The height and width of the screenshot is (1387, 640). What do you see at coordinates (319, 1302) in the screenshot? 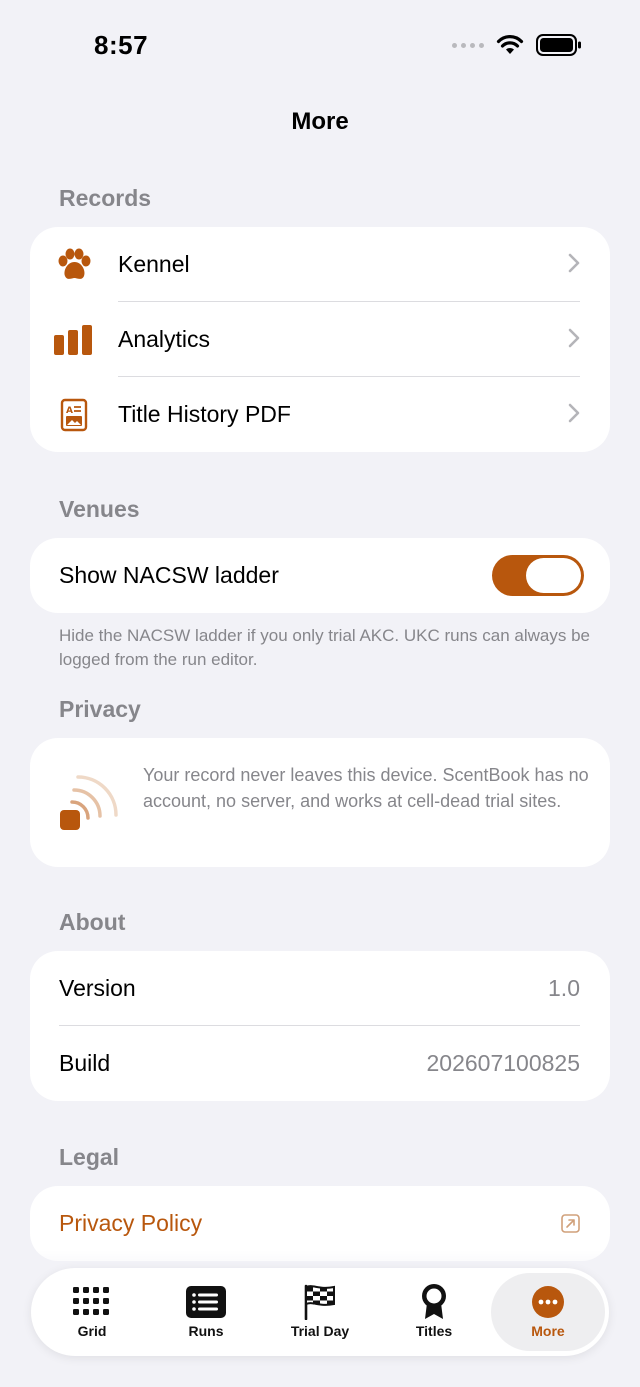
I see `checkered-flag-icon` at bounding box center [319, 1302].